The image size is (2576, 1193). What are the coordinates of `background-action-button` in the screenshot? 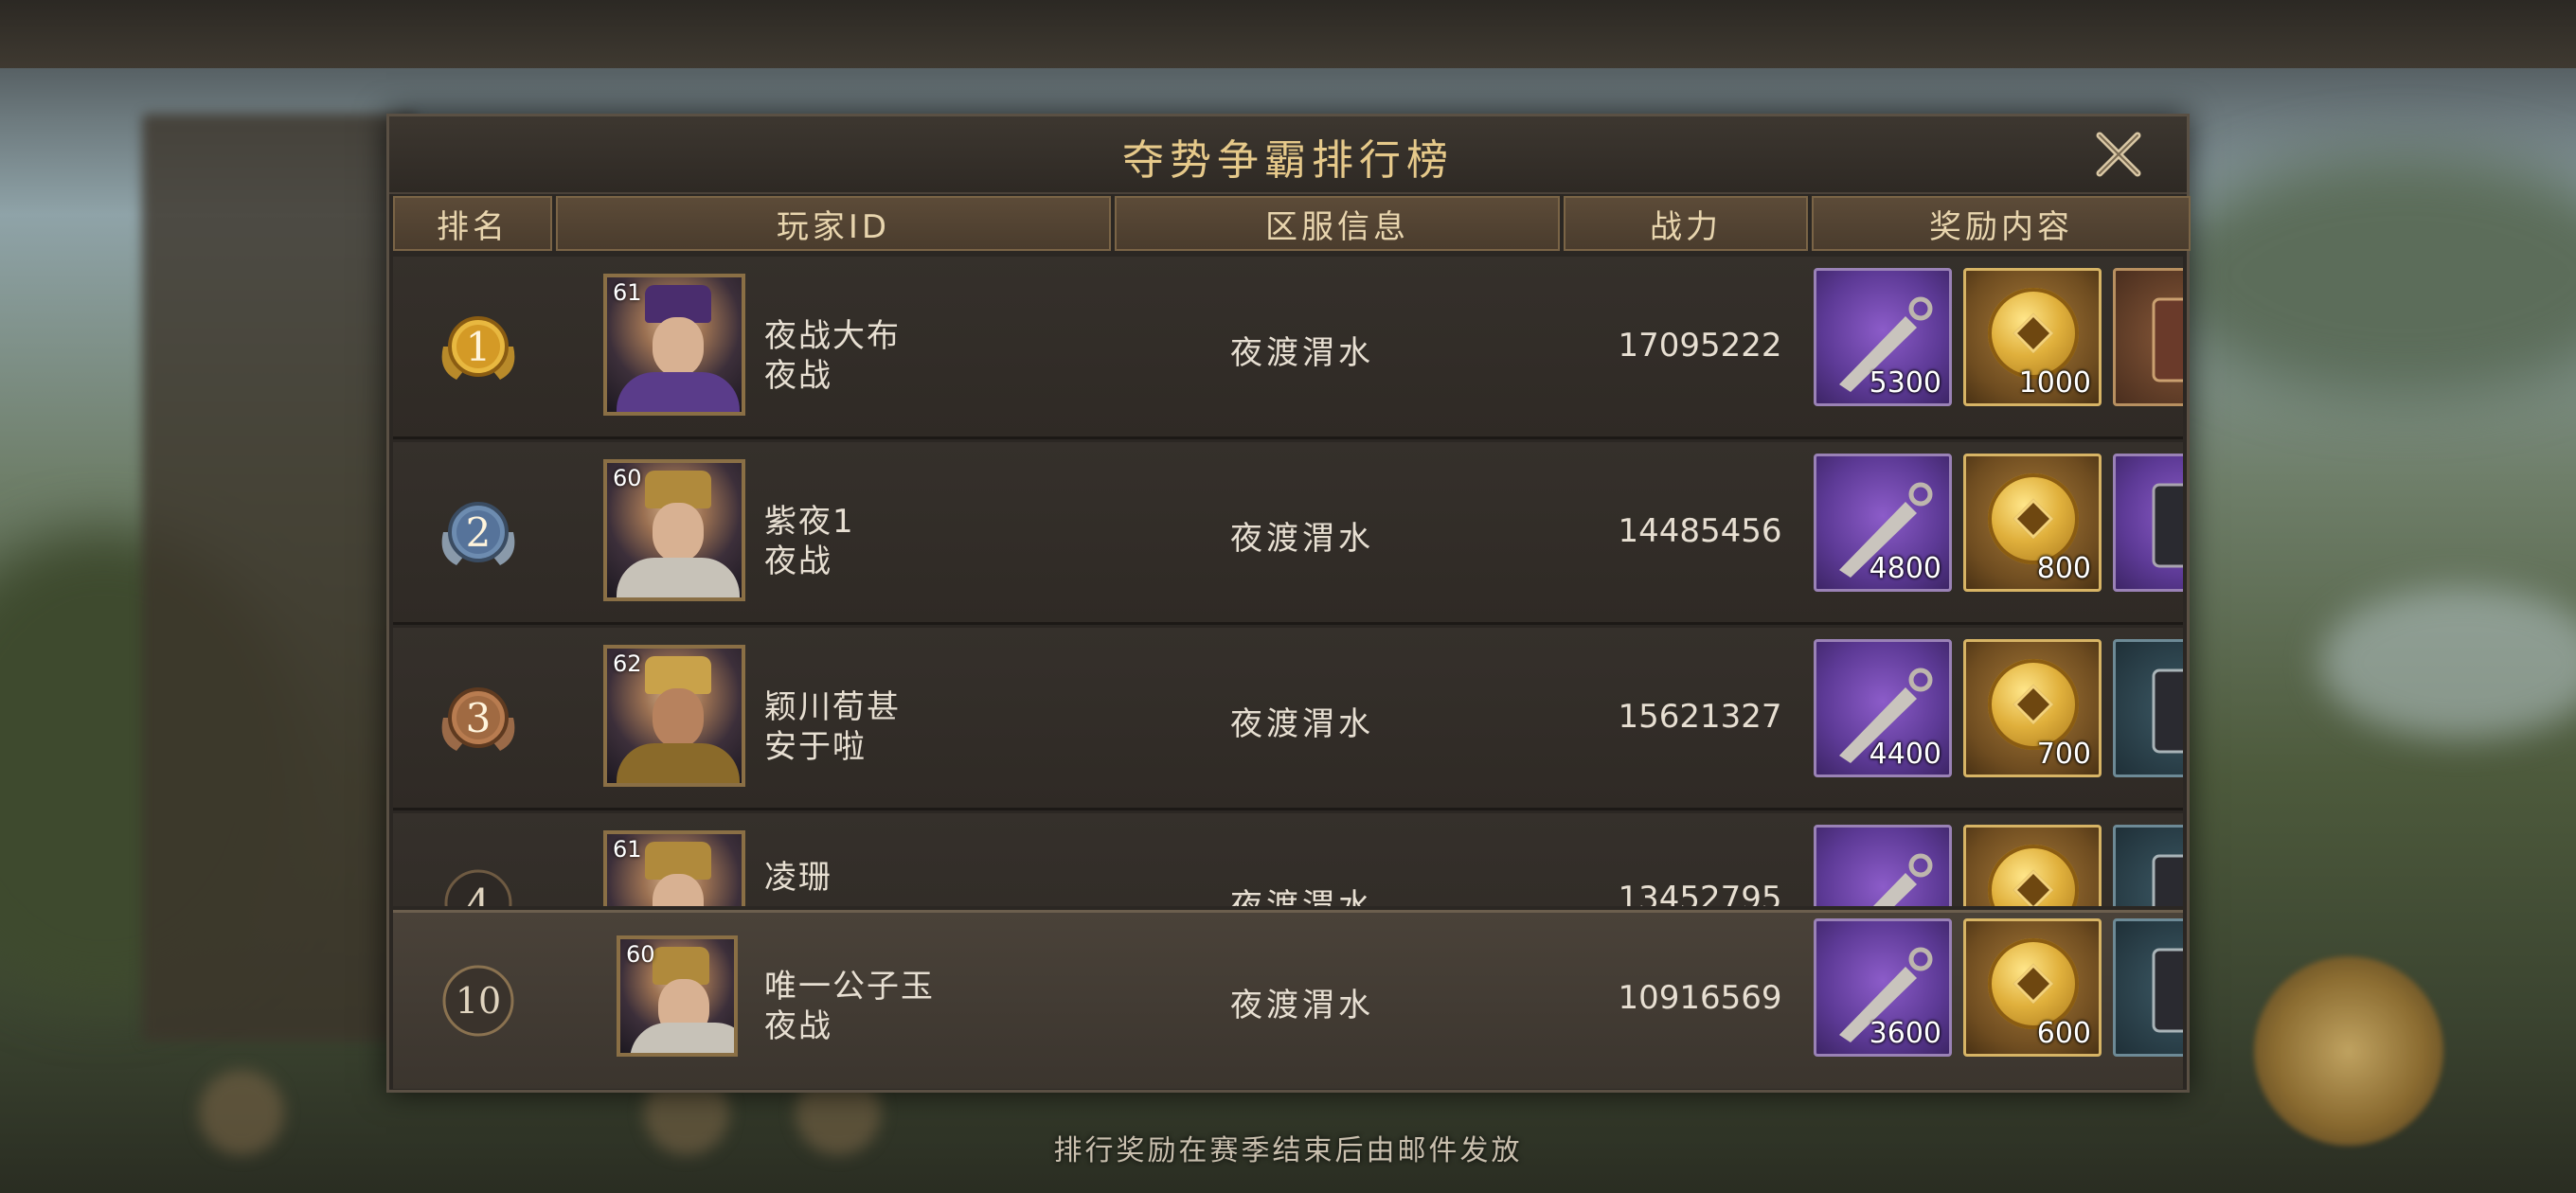 It's located at (2348, 1051).